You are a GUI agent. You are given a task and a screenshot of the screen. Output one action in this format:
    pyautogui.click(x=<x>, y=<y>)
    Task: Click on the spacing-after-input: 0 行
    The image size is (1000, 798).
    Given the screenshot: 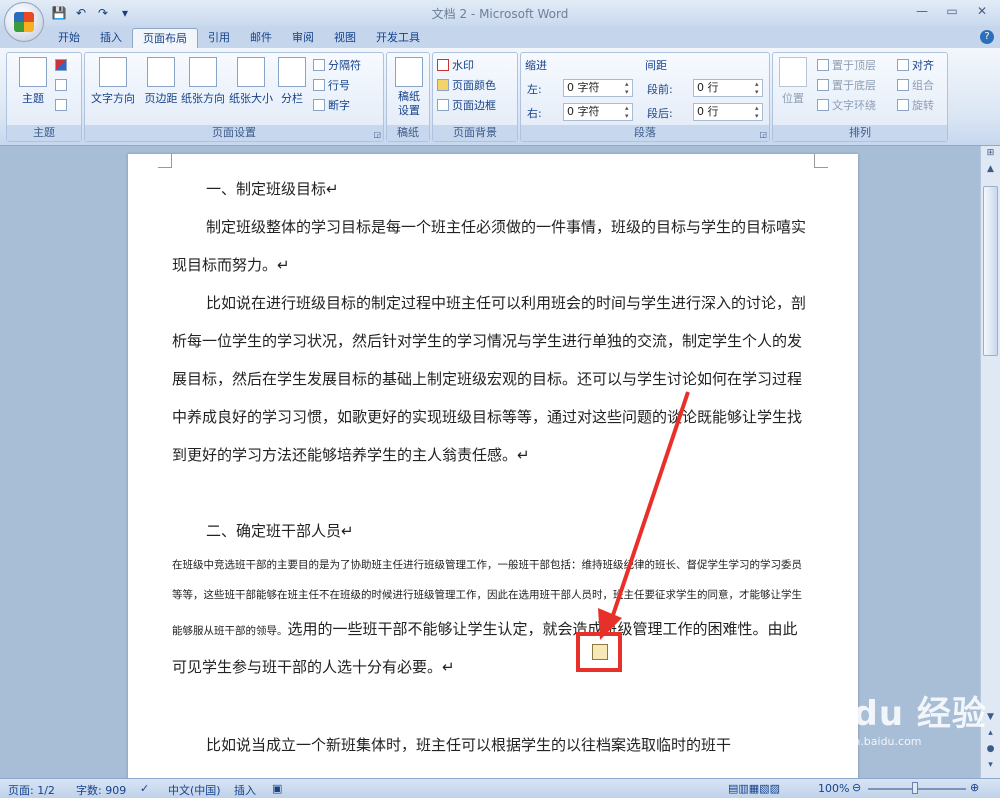 What is the action you would take?
    pyautogui.click(x=728, y=112)
    